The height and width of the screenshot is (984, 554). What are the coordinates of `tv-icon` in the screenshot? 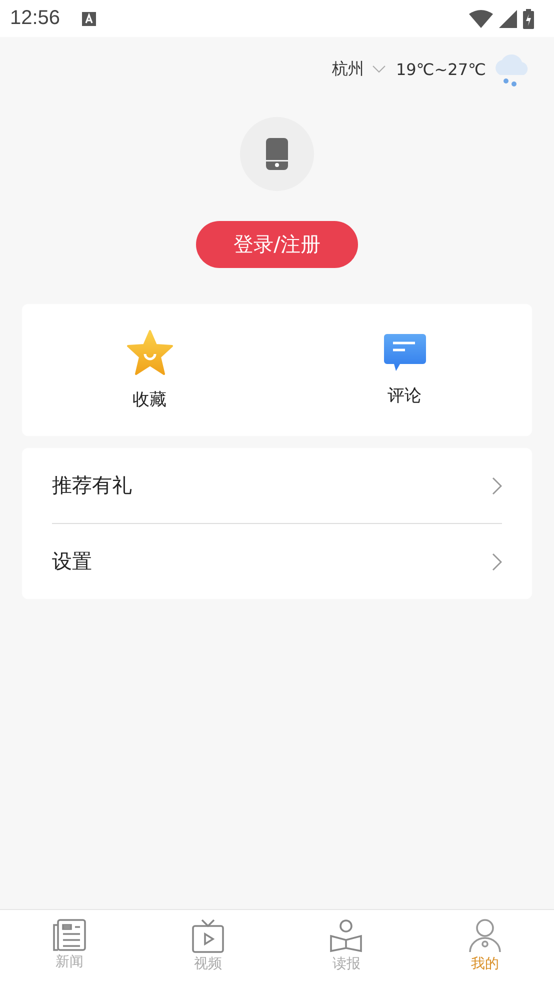 It's located at (207, 936).